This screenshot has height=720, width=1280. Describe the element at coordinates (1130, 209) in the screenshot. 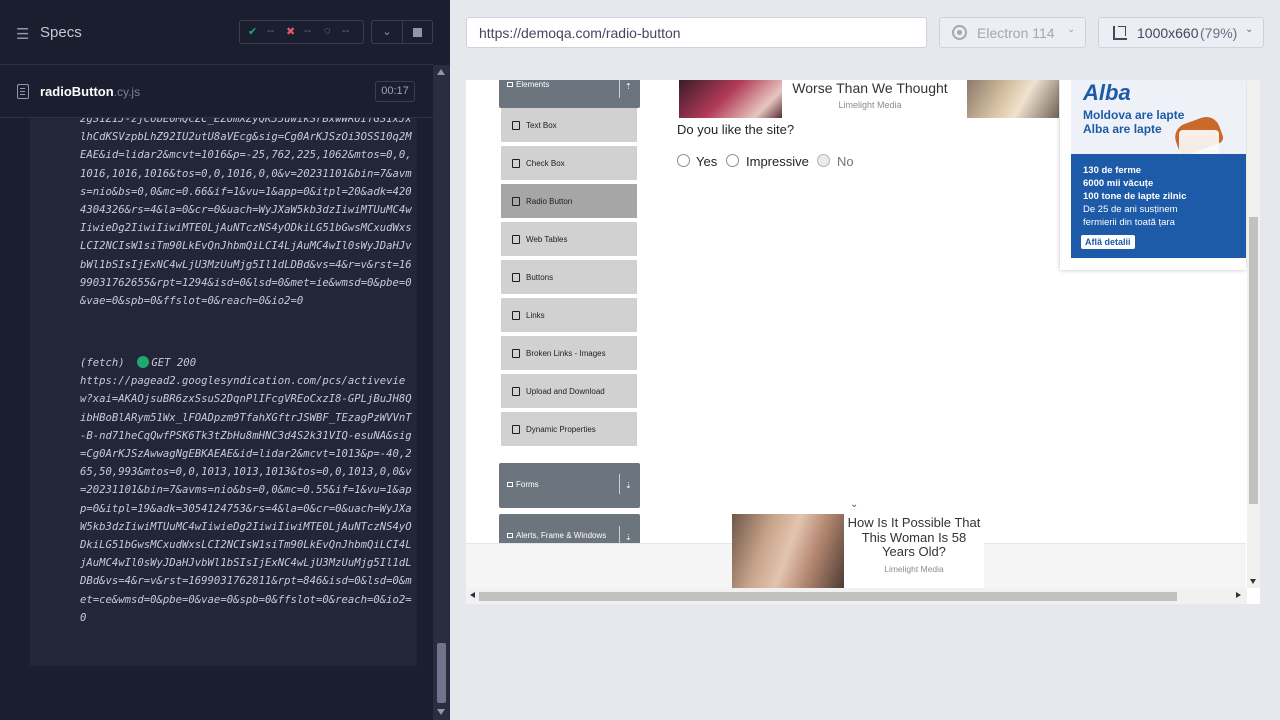

I see `alba-line-4: De 25 de ani susținem` at that location.